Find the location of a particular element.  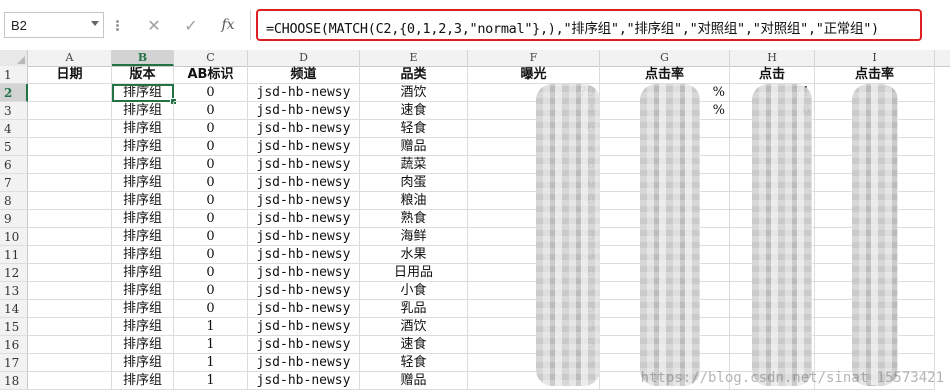

column-header-a: A is located at coordinates (70, 58).